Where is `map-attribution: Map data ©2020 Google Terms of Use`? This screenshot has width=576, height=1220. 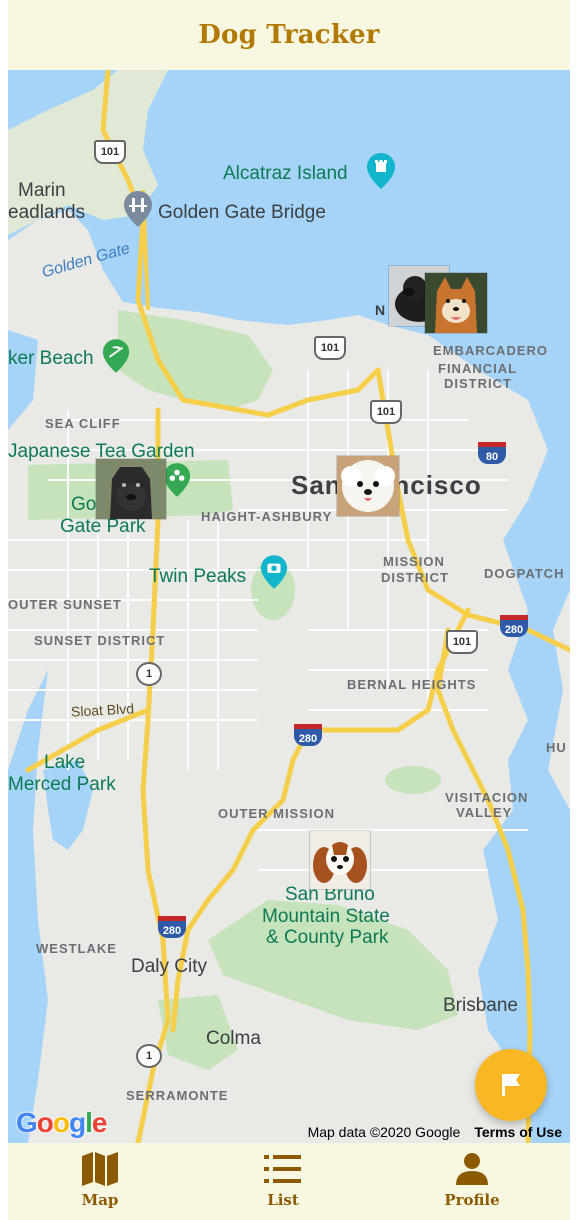
map-attribution: Map data ©2020 Google Terms of Use is located at coordinates (435, 1132).